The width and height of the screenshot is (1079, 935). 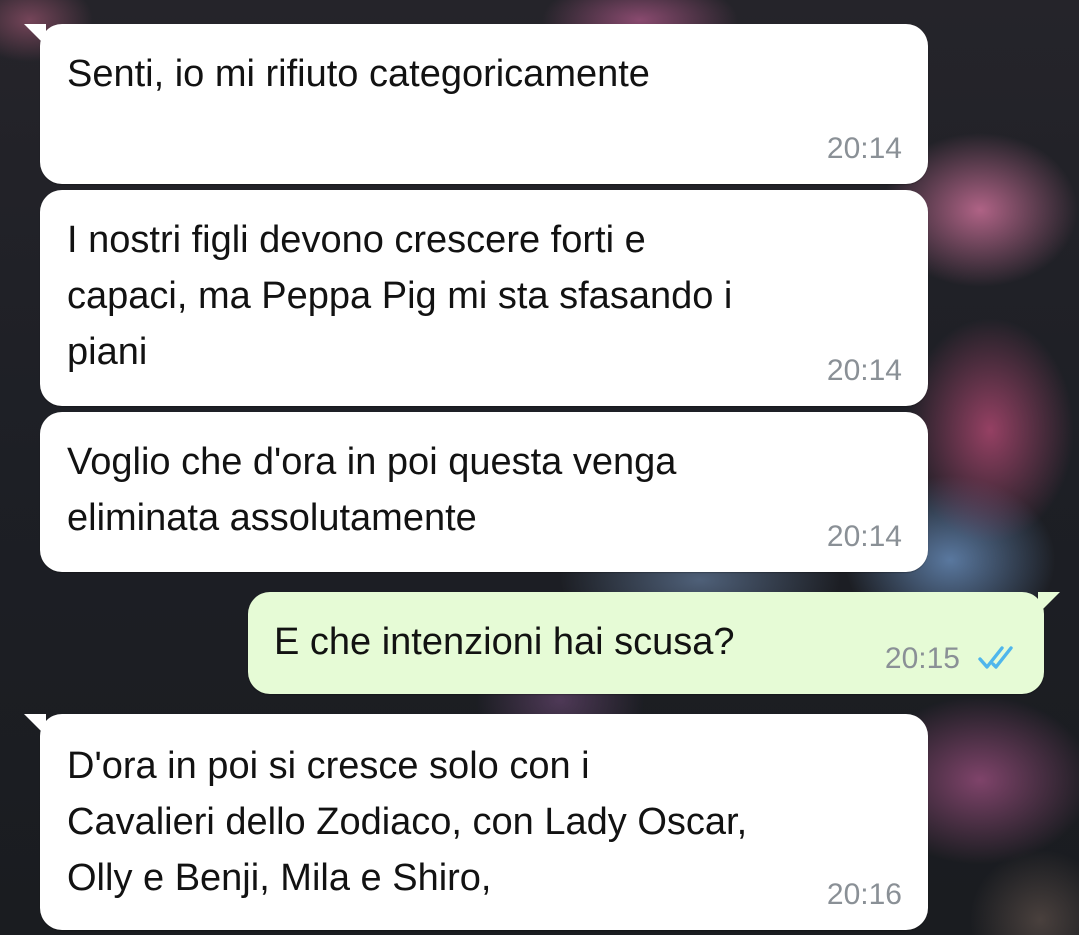 What do you see at coordinates (358, 74) in the screenshot?
I see `message-text: Senti, io mi rifiuto categoricamente` at bounding box center [358, 74].